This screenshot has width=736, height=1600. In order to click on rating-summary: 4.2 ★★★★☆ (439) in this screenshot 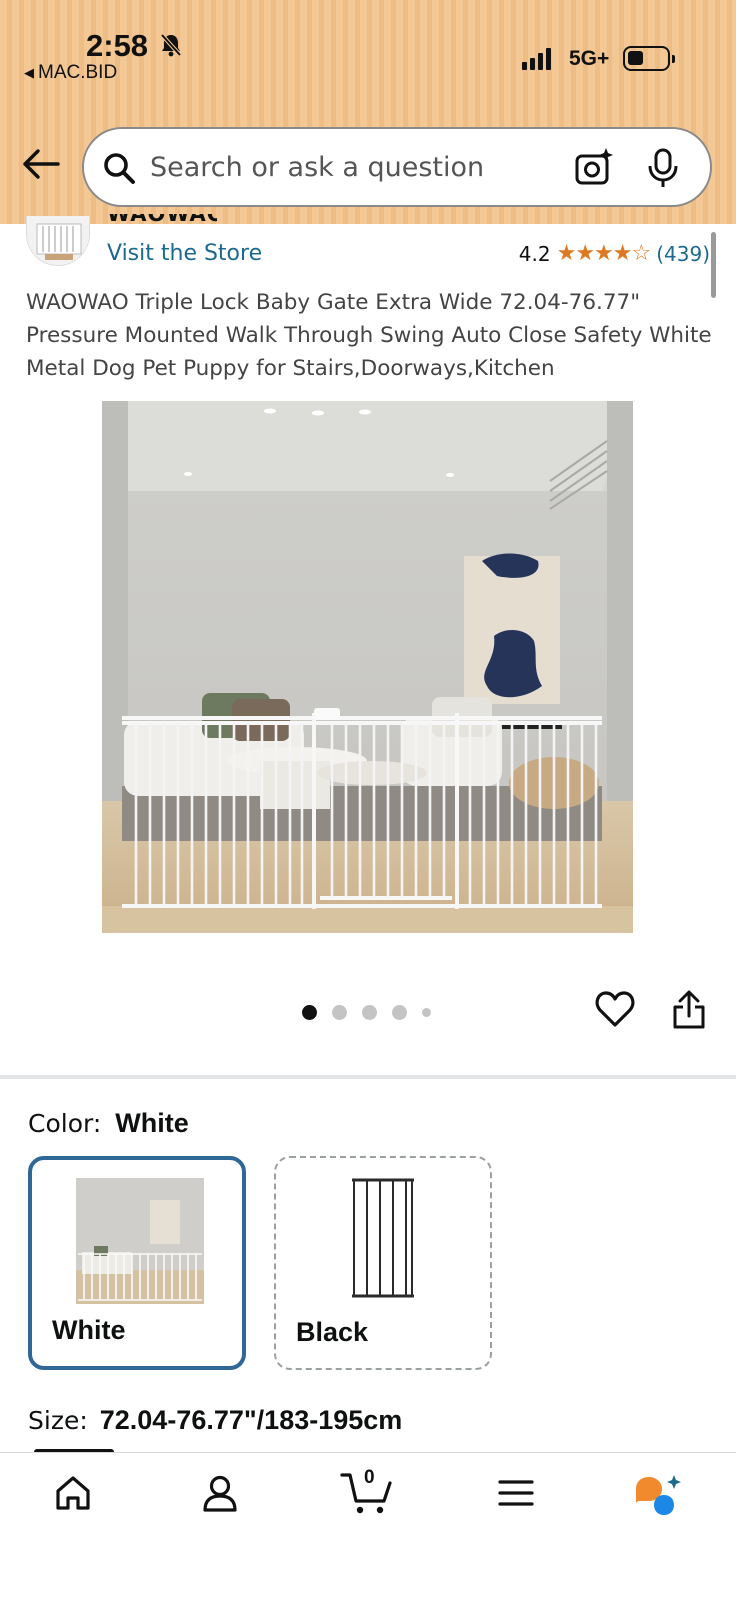, I will do `click(614, 253)`.